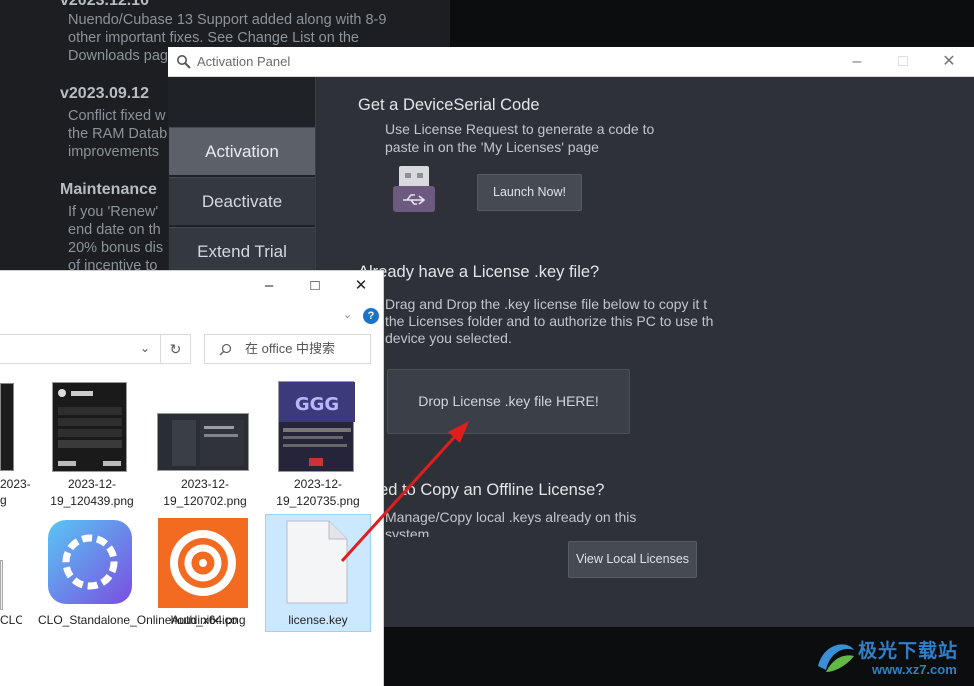 This screenshot has width=974, height=686. I want to click on file-name: 2023-12-19_120735.png, so click(318, 493).